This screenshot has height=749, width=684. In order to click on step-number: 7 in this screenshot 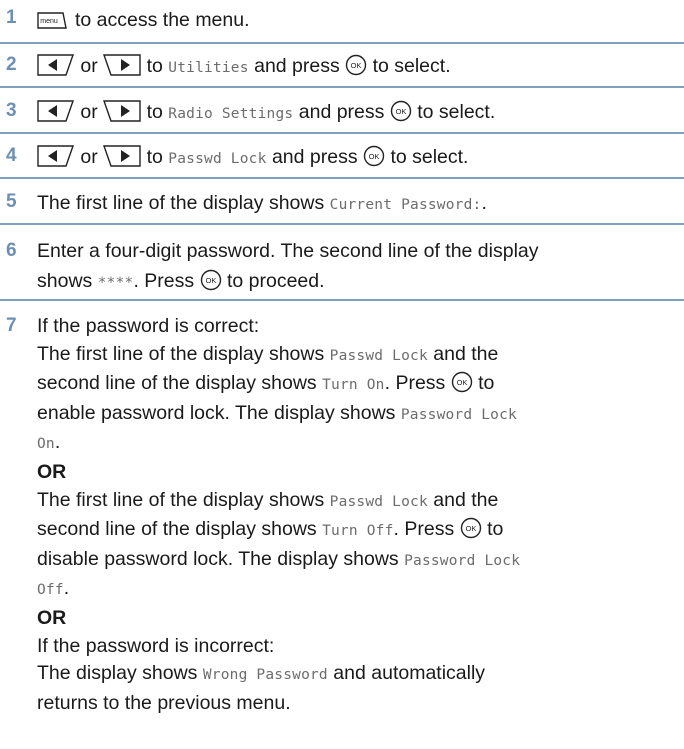, I will do `click(11, 325)`.